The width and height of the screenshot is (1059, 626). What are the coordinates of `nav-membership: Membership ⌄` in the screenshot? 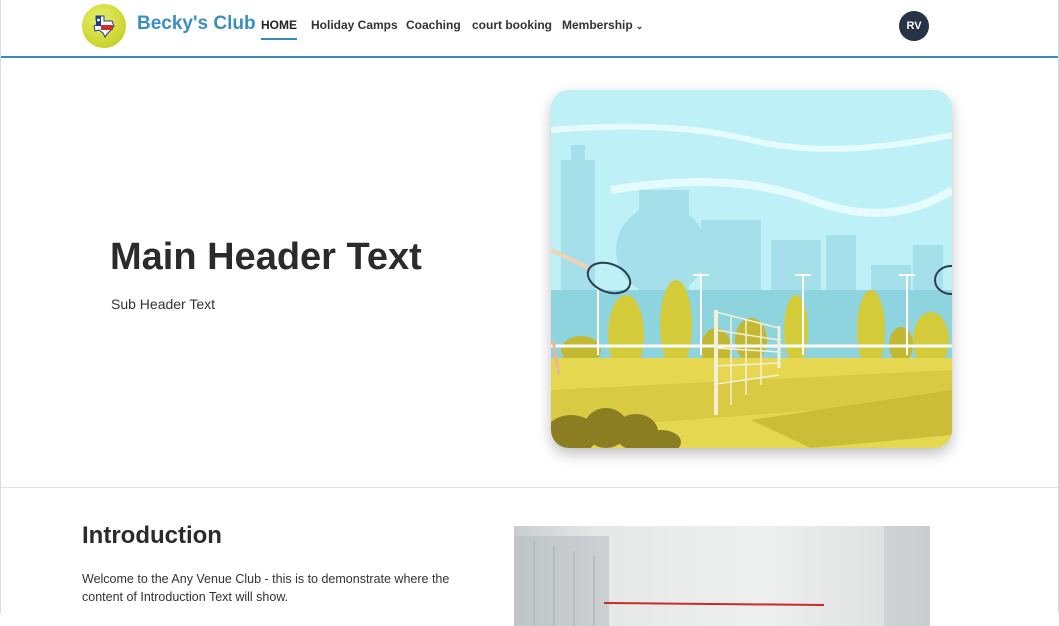 It's located at (602, 25).